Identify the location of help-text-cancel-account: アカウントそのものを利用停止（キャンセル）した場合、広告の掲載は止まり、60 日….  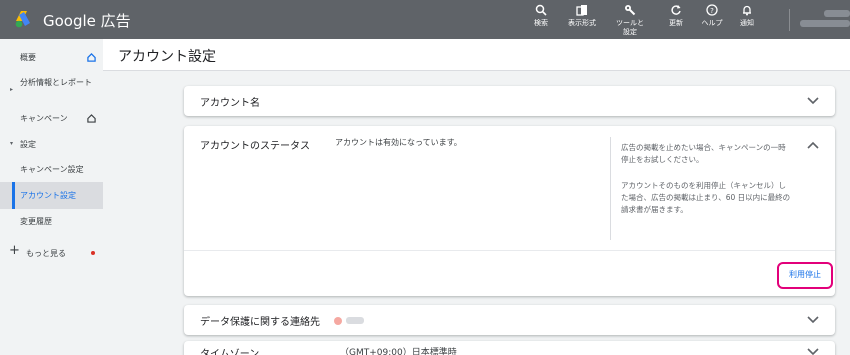
(706, 197).